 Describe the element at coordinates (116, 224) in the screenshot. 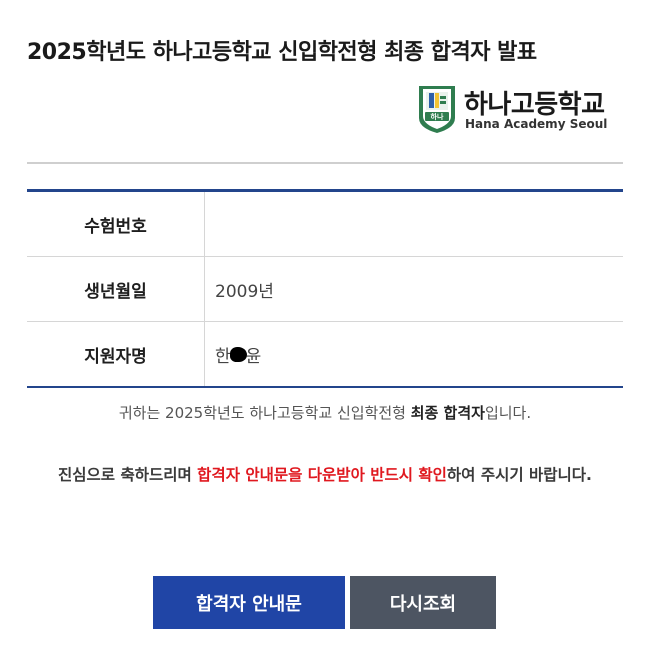

I see `exam-number-label: 수험번호` at that location.